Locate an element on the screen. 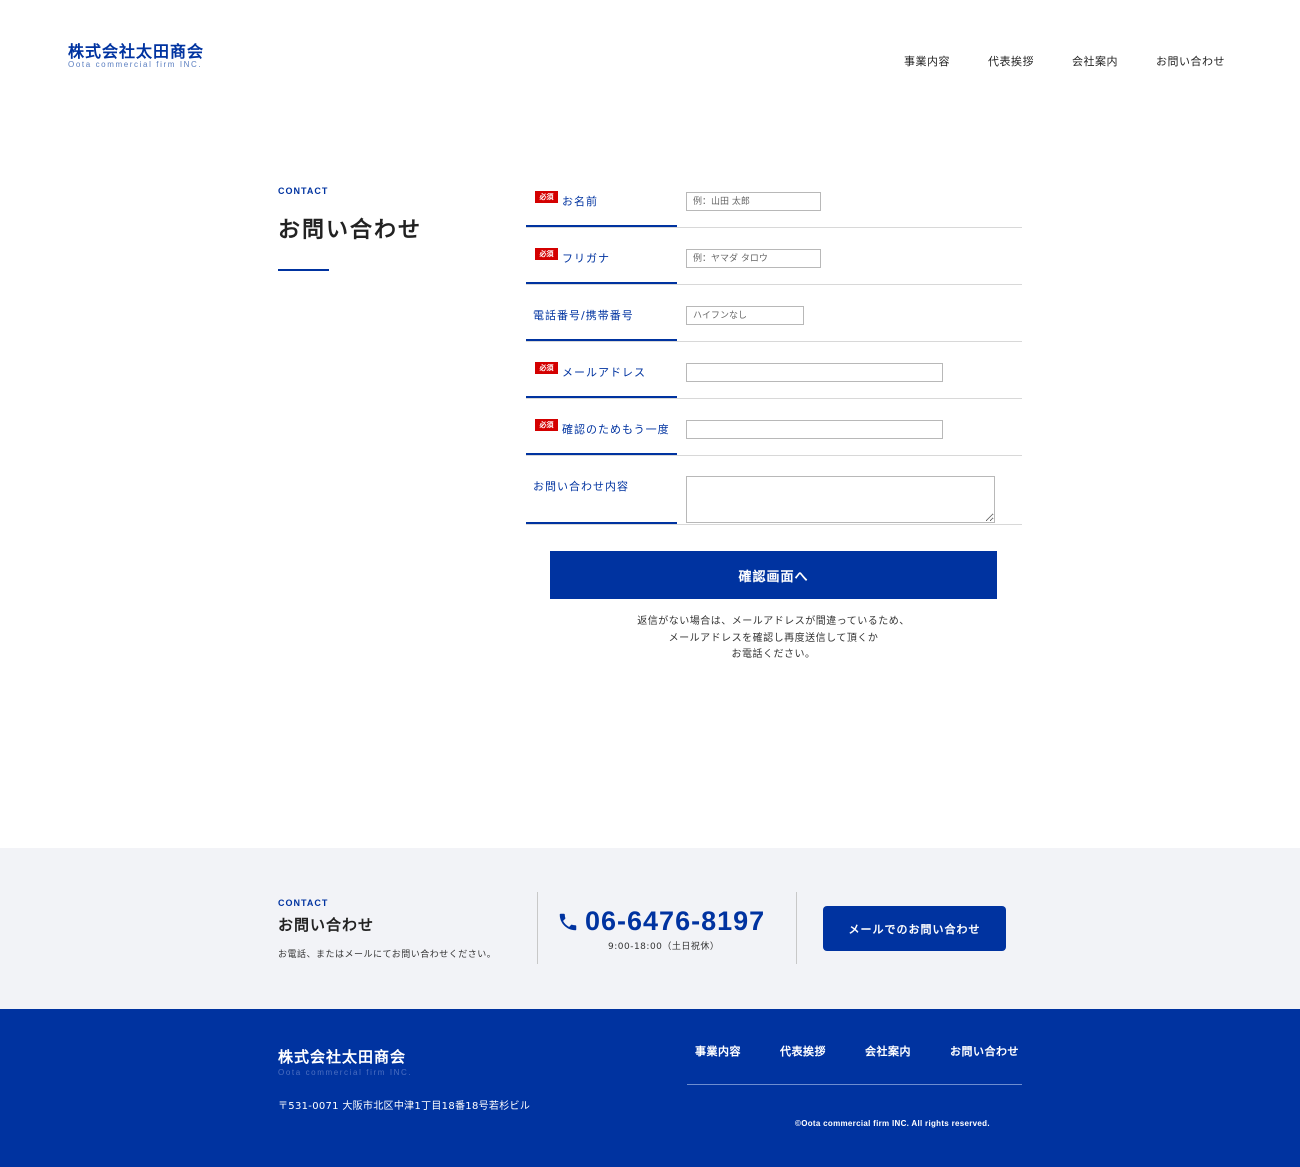 Image resolution: width=1300 pixels, height=1167 pixels. nav-link-company: 会社案内 is located at coordinates (1095, 61).